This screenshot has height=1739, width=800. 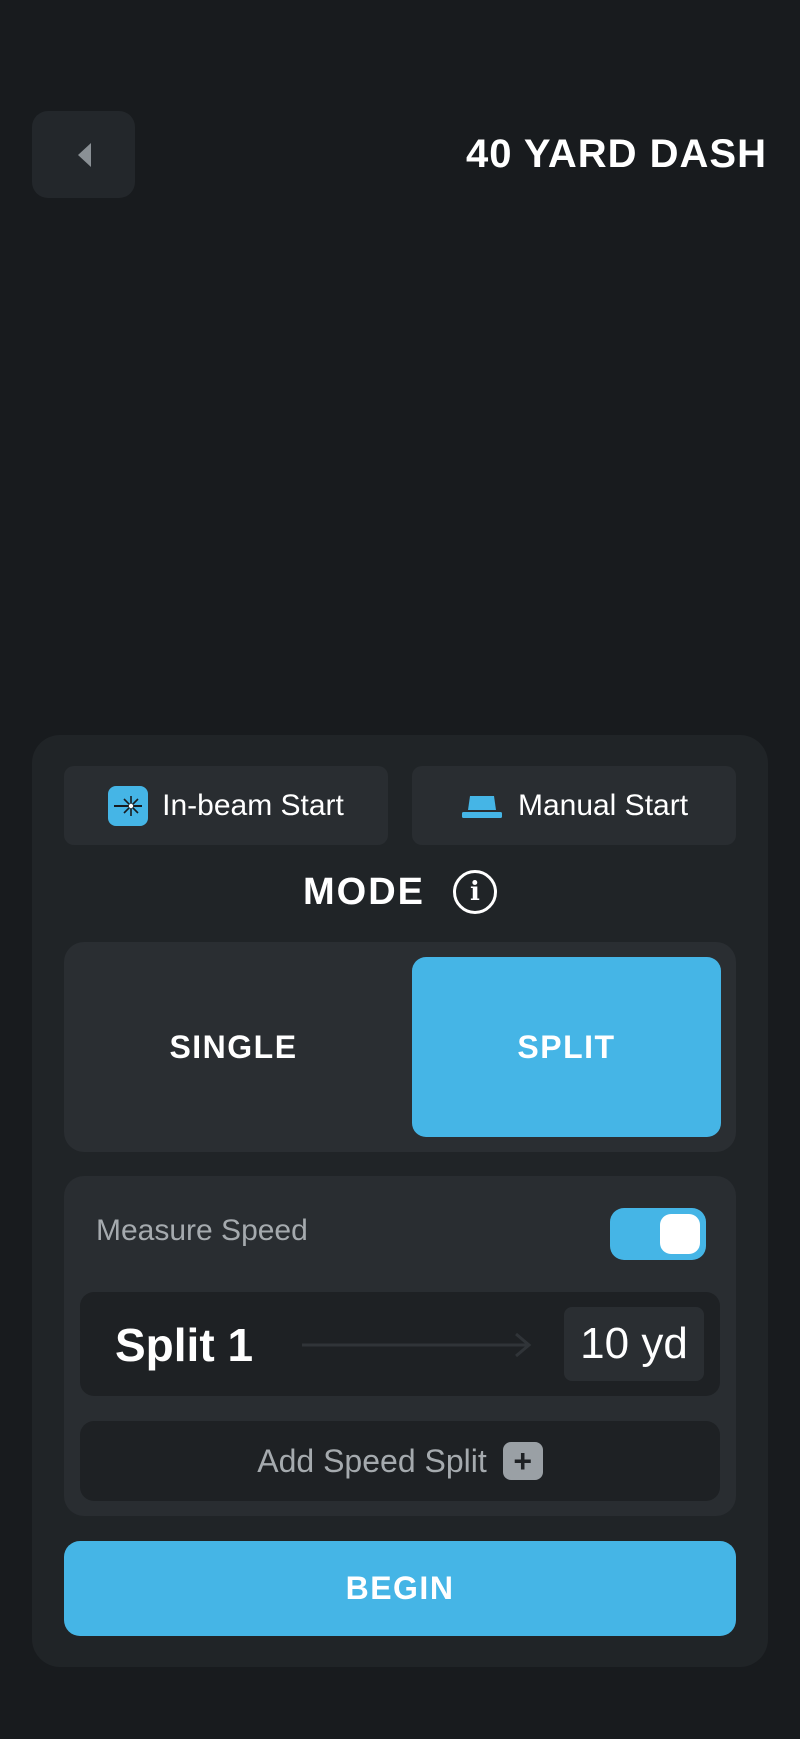 I want to click on split-row: Split 1 10 yd, so click(x=400, y=1344).